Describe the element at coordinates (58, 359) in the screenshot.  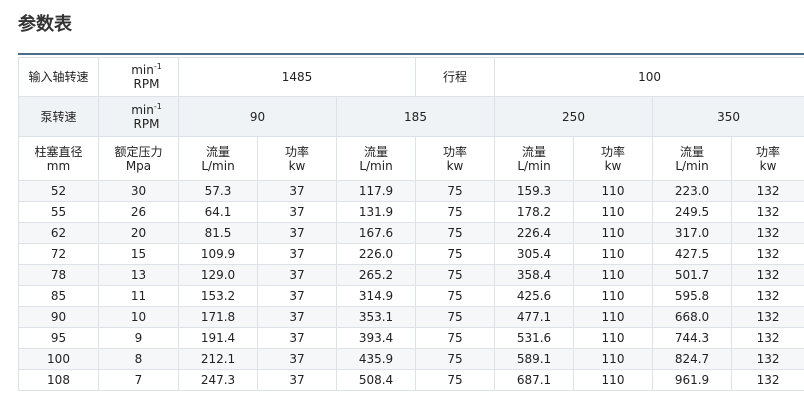
I see `table-cell: 100` at that location.